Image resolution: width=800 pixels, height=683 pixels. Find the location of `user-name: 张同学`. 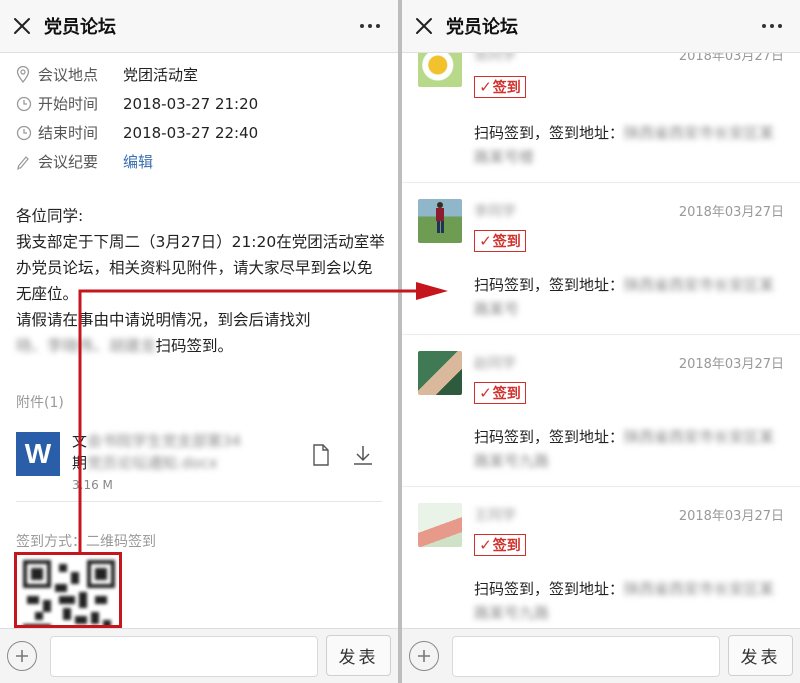

user-name: 张同学 is located at coordinates (495, 58).